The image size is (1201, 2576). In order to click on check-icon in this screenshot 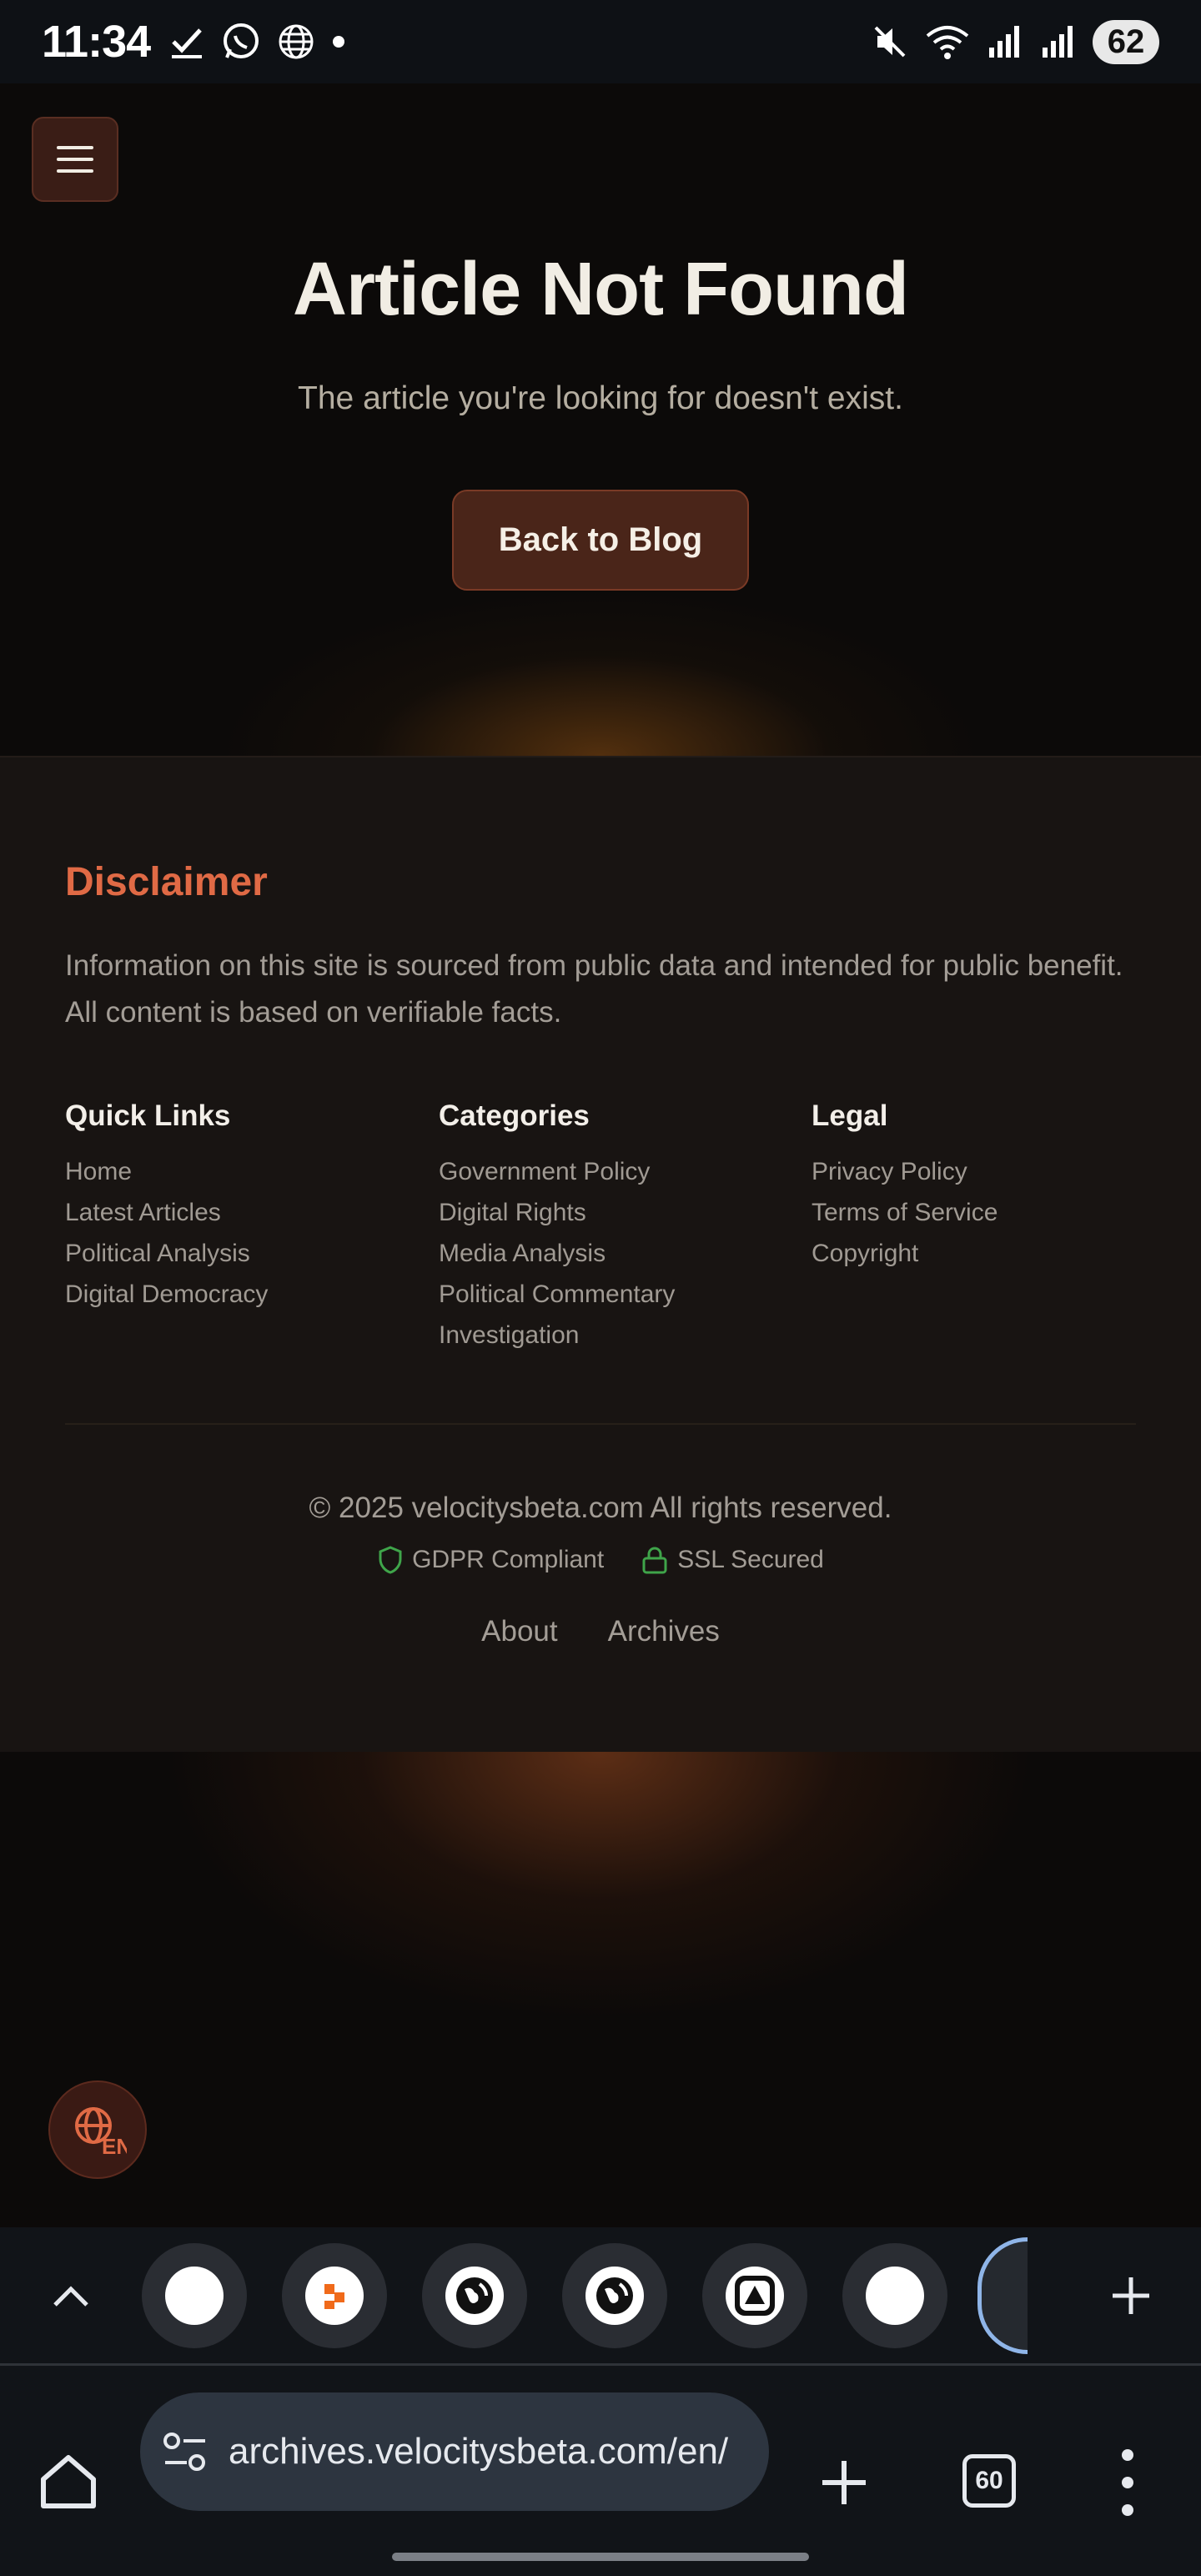, I will do `click(188, 43)`.